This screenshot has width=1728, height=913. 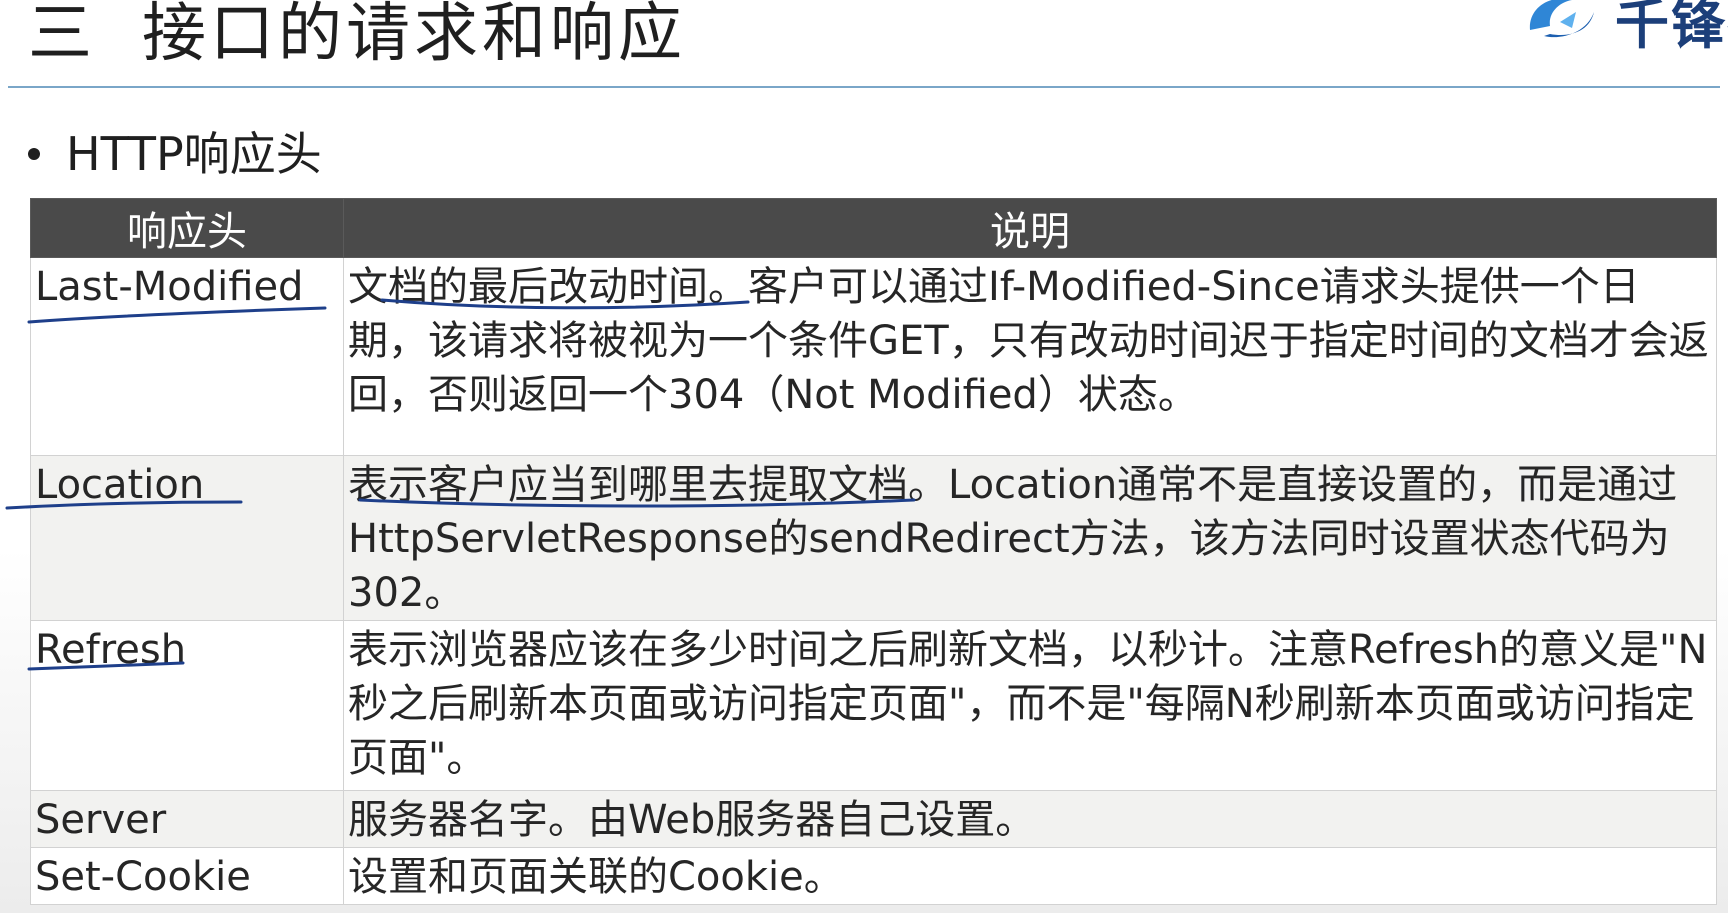 What do you see at coordinates (120, 485) in the screenshot?
I see `header-name: Location` at bounding box center [120, 485].